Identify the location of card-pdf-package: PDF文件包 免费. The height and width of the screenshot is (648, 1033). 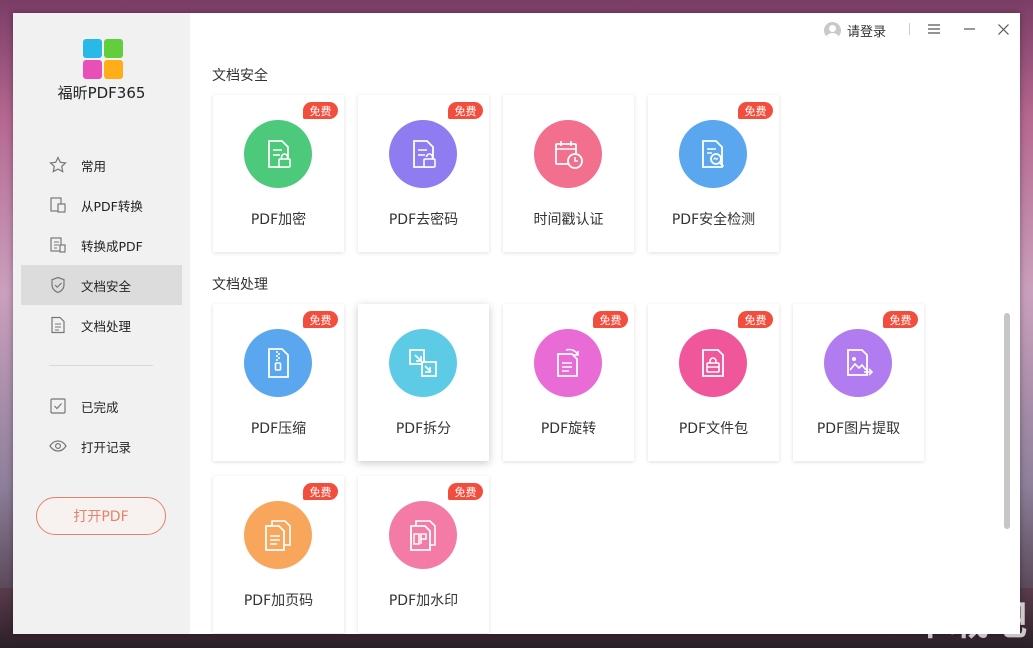
(713, 382).